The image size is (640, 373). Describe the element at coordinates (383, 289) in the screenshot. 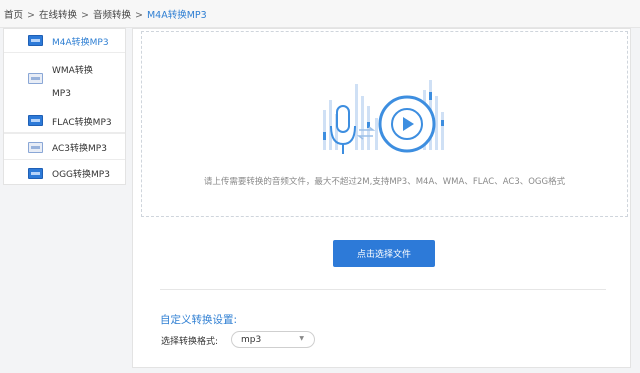

I see `divider` at that location.